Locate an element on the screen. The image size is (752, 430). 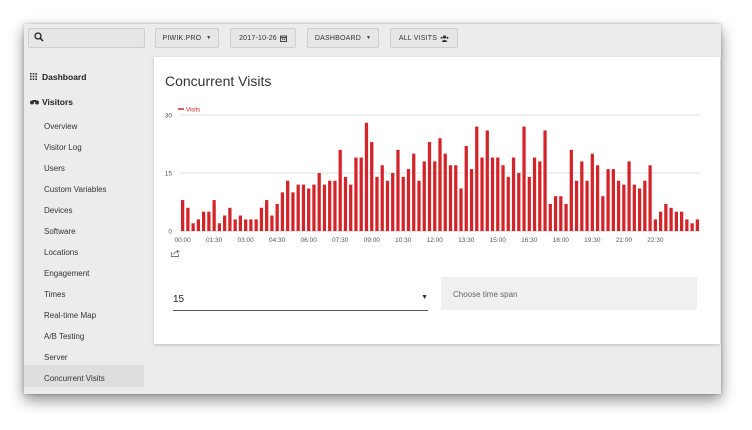
search-box is located at coordinates (86, 38).